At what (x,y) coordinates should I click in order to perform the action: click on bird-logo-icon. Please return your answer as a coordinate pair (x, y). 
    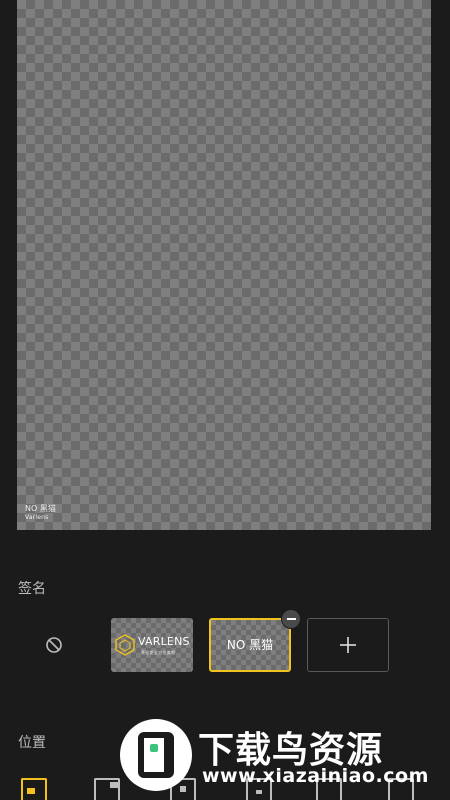
    Looking at the image, I should click on (156, 755).